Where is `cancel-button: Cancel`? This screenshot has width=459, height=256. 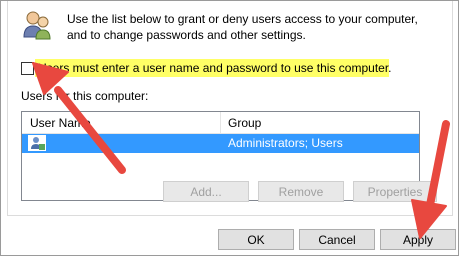 cancel-button: Cancel is located at coordinates (337, 239).